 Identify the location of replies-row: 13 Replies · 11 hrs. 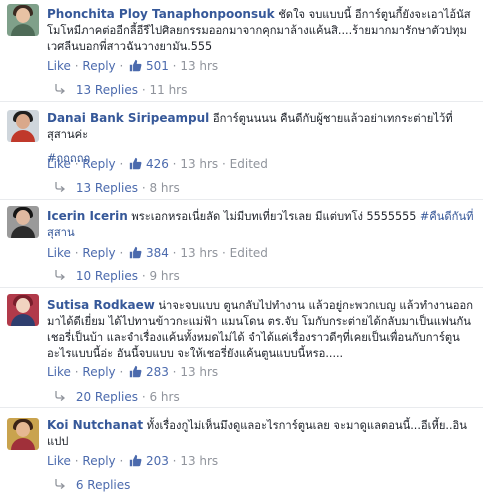
(120, 90).